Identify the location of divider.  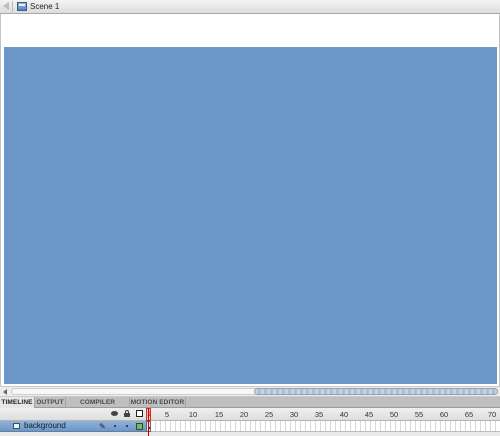
(12, 6).